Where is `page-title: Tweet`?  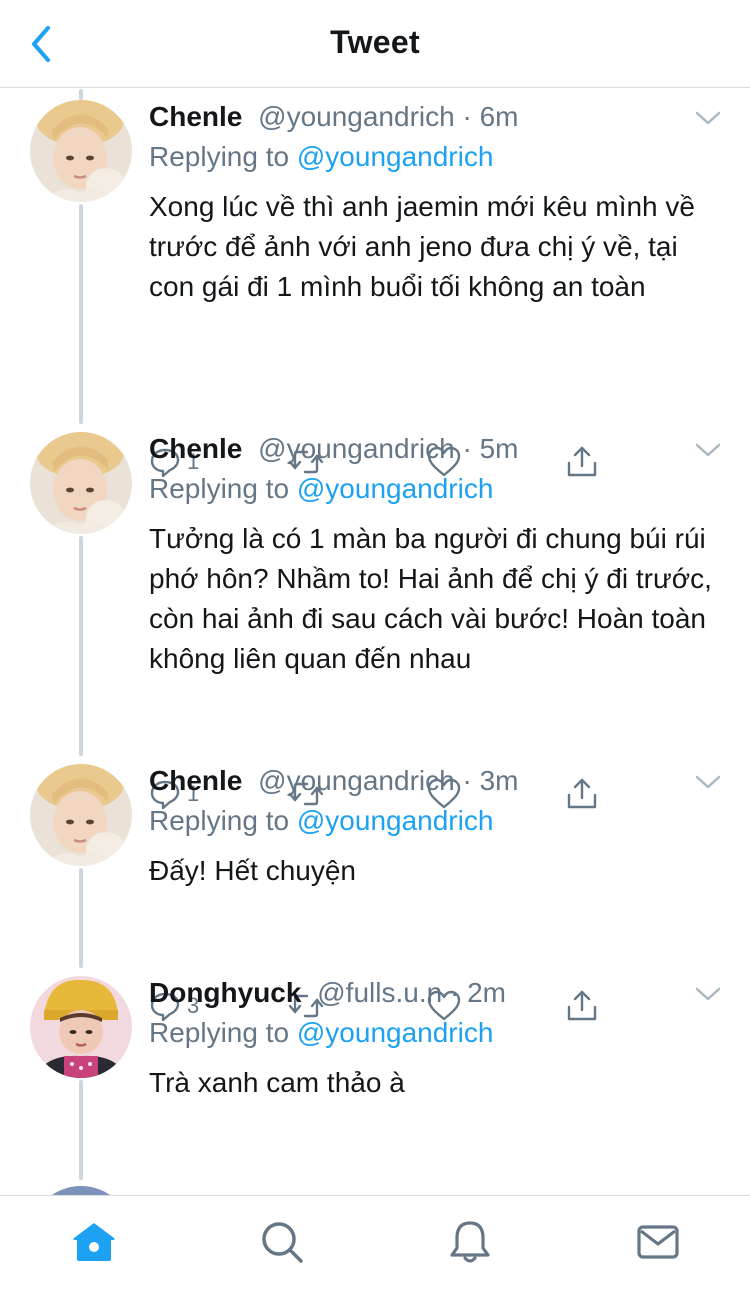
page-title: Tweet is located at coordinates (375, 42).